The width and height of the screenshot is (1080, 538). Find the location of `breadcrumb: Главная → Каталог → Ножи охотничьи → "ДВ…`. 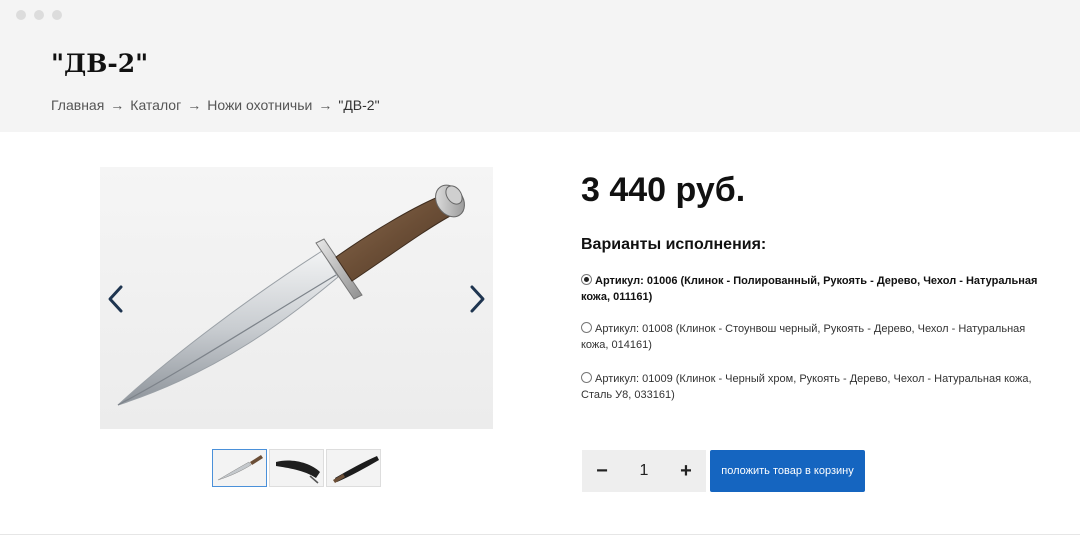

breadcrumb: Главная → Каталог → Ножи охотничьи → "ДВ… is located at coordinates (215, 105).